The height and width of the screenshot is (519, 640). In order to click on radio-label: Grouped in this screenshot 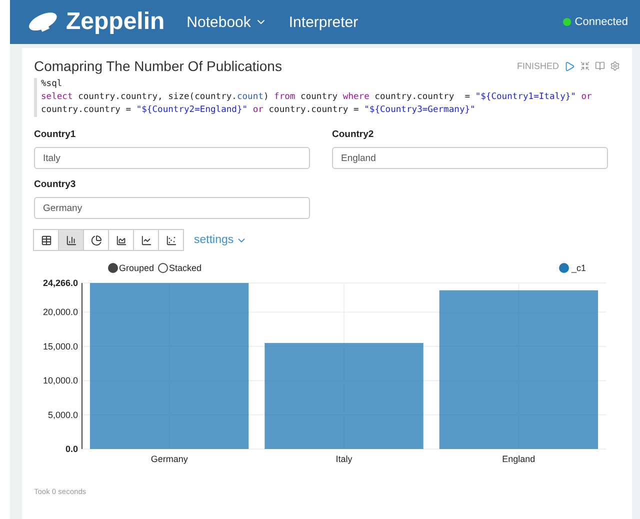, I will do `click(136, 268)`.